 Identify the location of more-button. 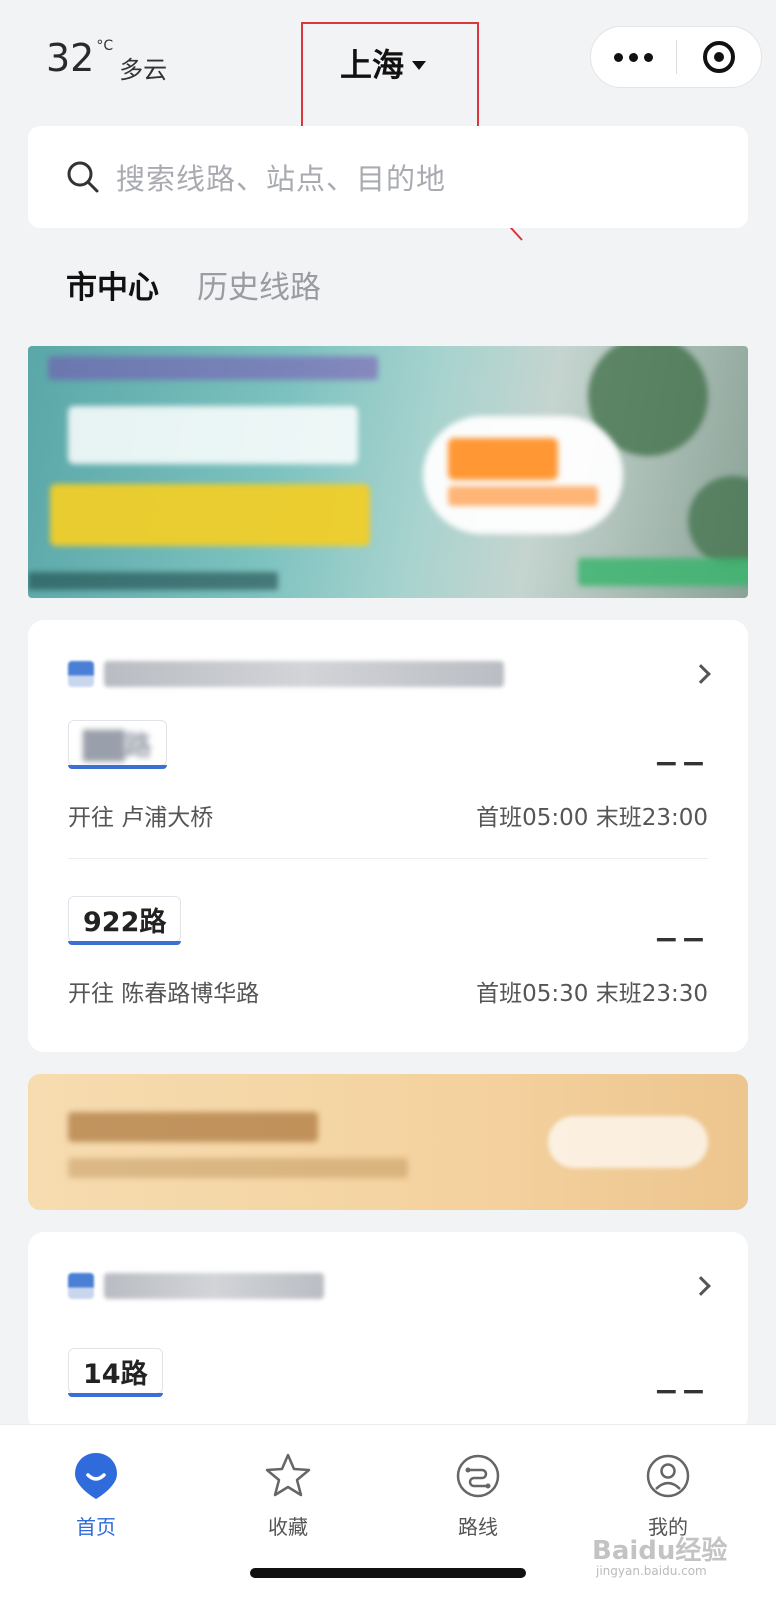
(633, 57).